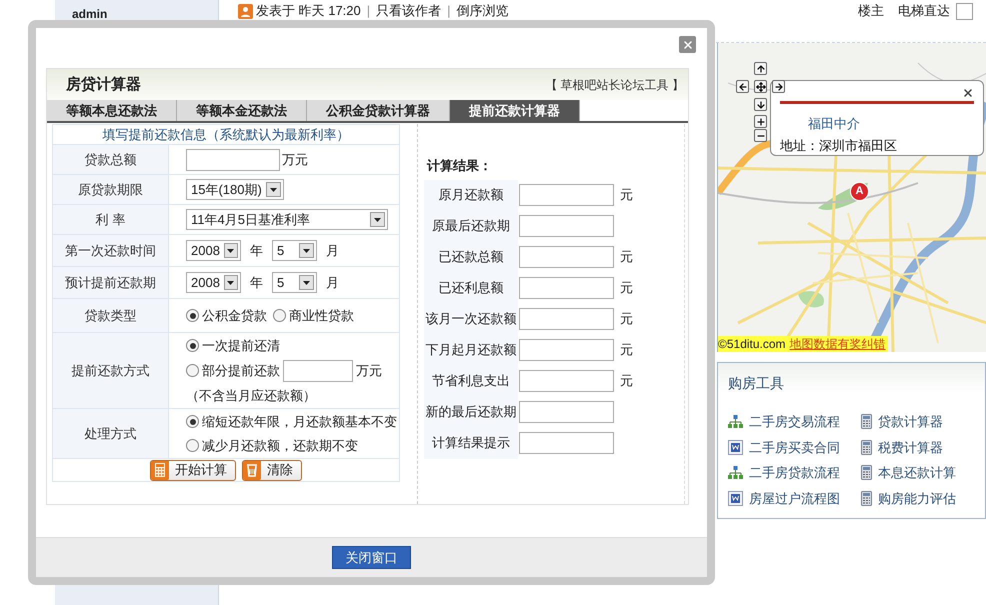  I want to click on user-icon, so click(245, 11).